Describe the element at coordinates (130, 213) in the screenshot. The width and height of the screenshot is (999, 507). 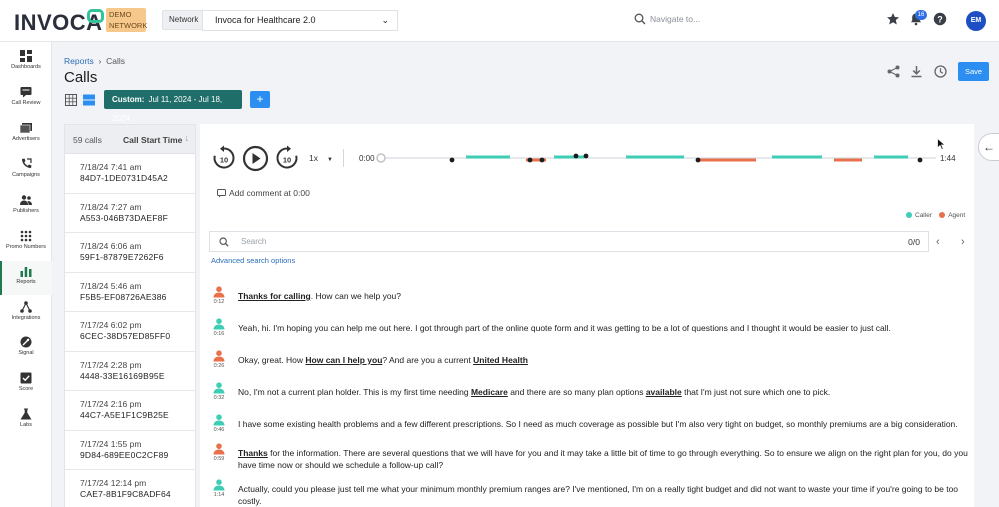
I see `call-list-row: 7/18/24 7:27 am A553-046B73DAEF8F` at that location.